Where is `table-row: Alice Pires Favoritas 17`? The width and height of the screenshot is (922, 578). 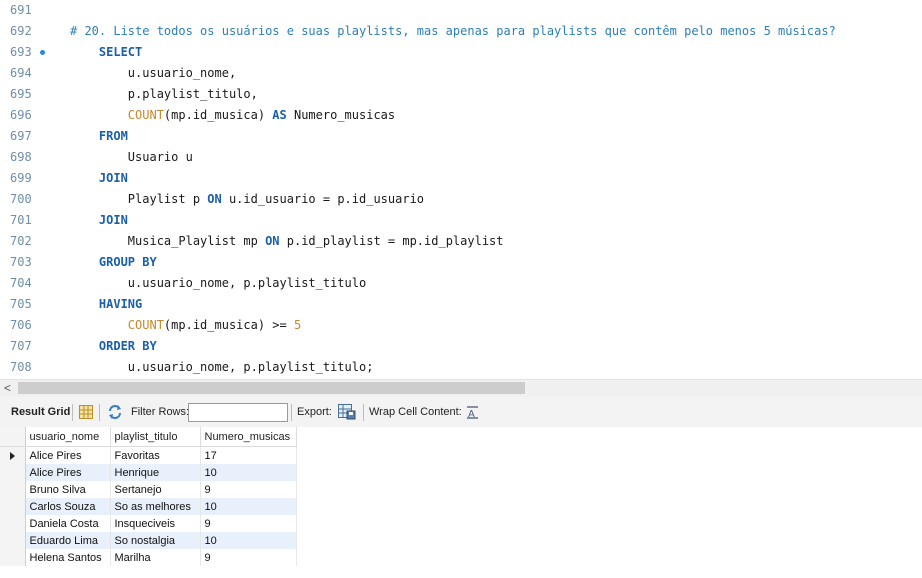
table-row: Alice Pires Favoritas 17 is located at coordinates (148, 455).